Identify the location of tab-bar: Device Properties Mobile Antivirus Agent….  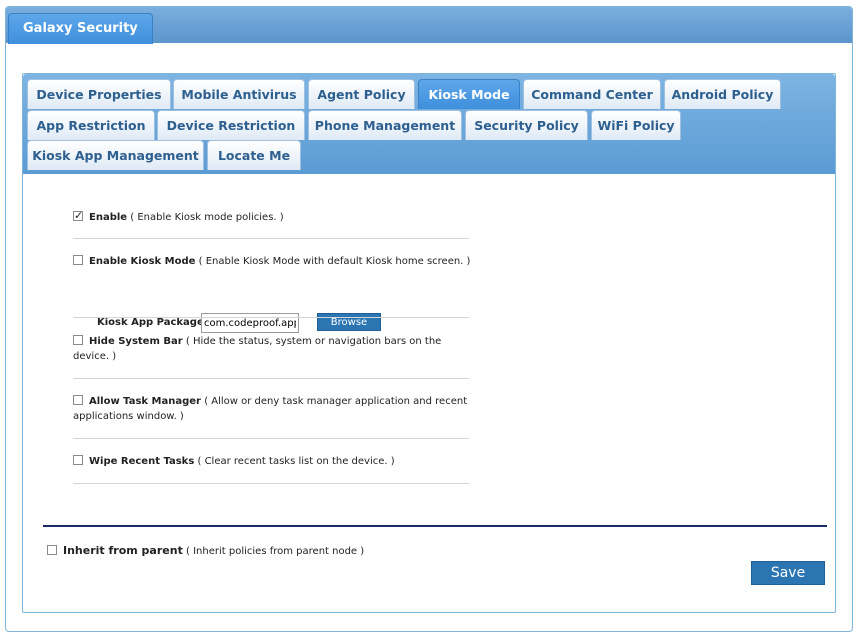
(429, 124).